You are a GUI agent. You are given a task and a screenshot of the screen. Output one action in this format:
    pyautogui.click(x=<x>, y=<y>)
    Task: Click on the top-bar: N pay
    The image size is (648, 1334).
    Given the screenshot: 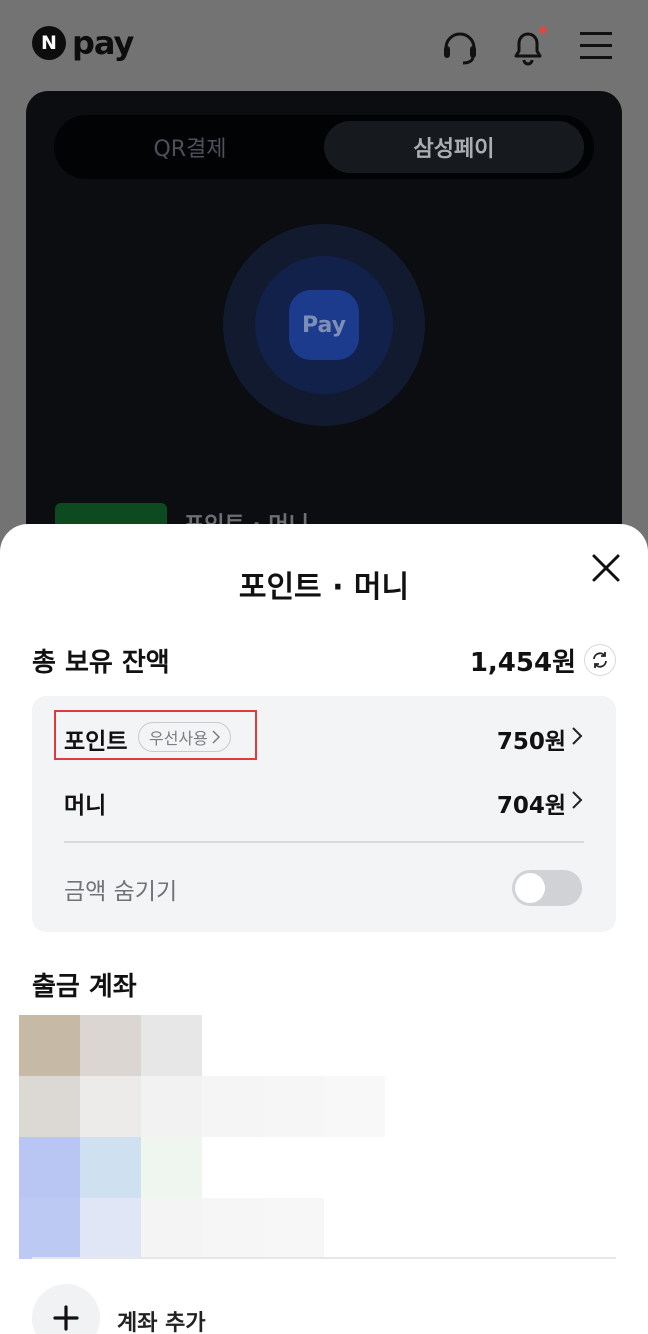 What is the action you would take?
    pyautogui.click(x=324, y=45)
    